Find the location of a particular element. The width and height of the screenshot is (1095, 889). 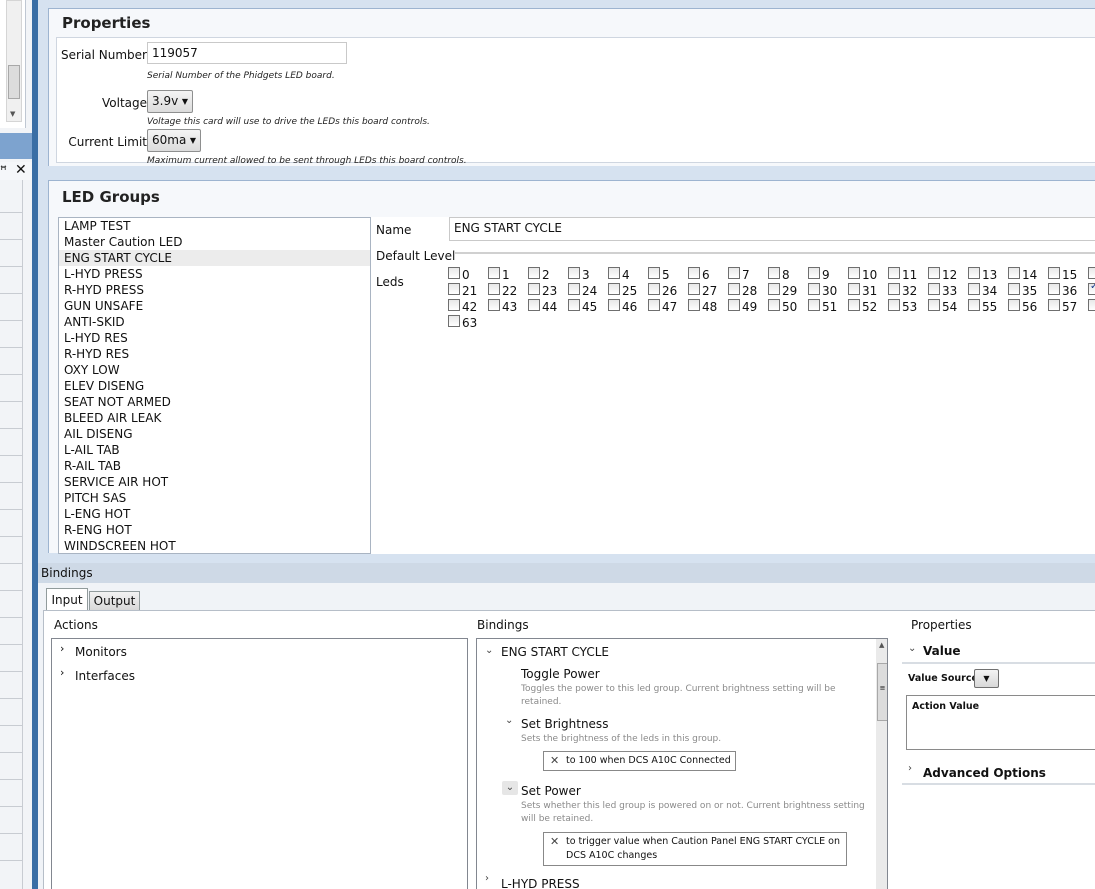

led-checkbox: 2 is located at coordinates (548, 274).